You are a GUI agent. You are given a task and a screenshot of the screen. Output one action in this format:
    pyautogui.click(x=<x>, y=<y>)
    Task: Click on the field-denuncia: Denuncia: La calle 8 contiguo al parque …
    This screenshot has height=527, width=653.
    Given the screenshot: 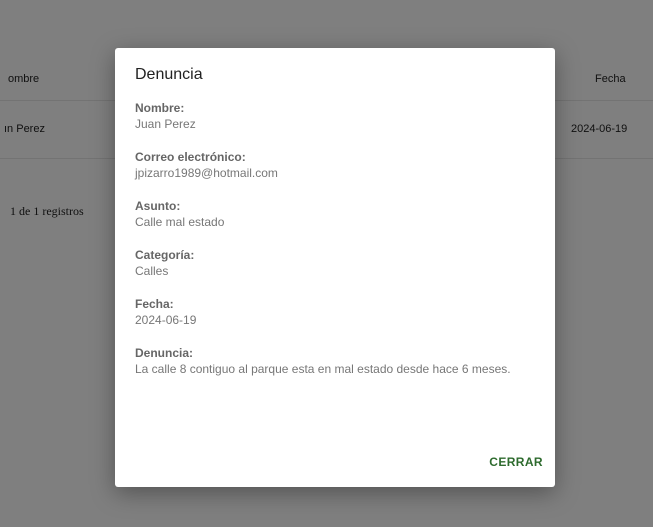 What is the action you would take?
    pyautogui.click(x=335, y=361)
    